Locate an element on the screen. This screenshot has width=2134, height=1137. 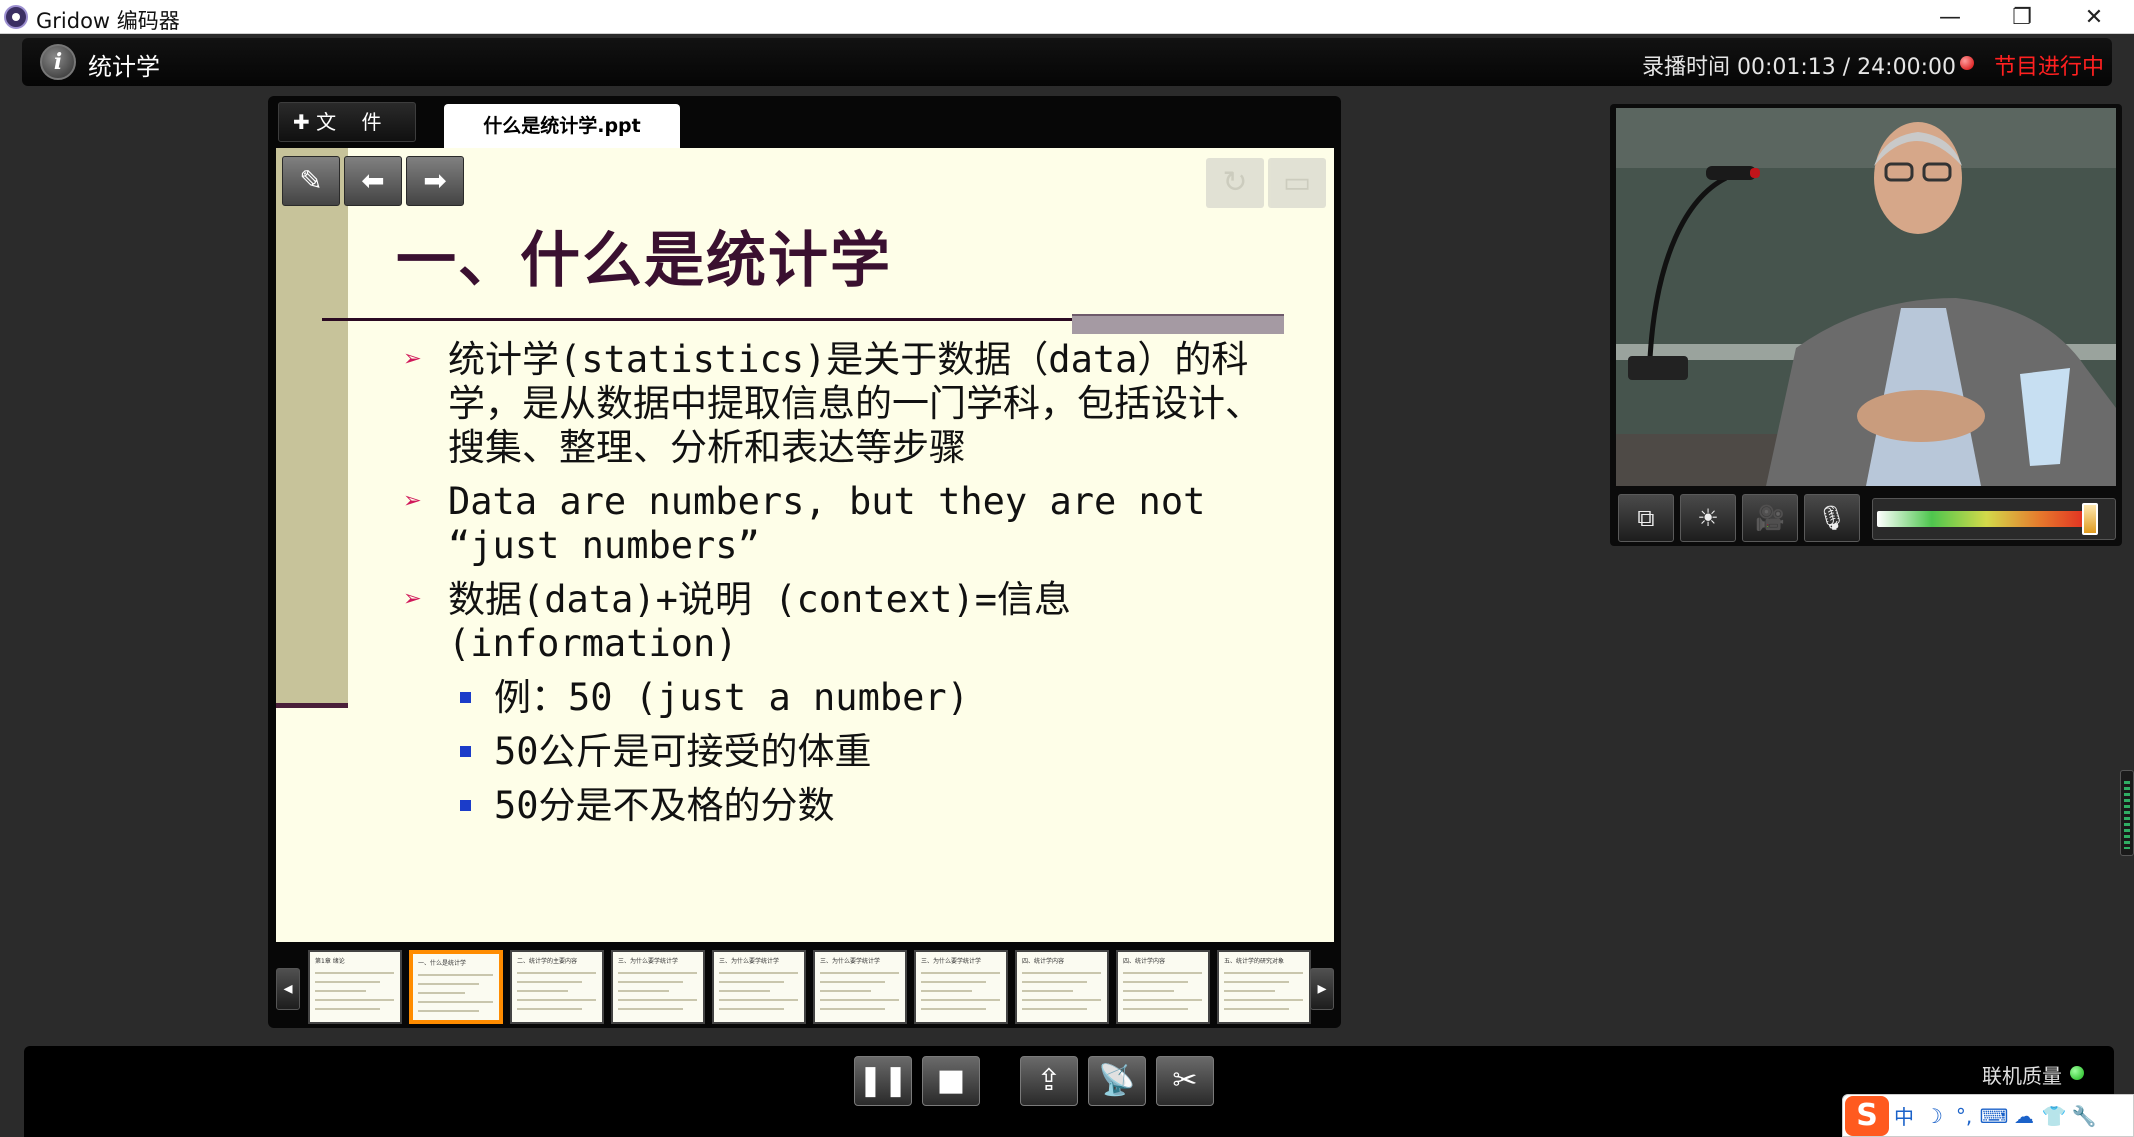
ime-skin-icon: 👕 is located at coordinates (2054, 1116).